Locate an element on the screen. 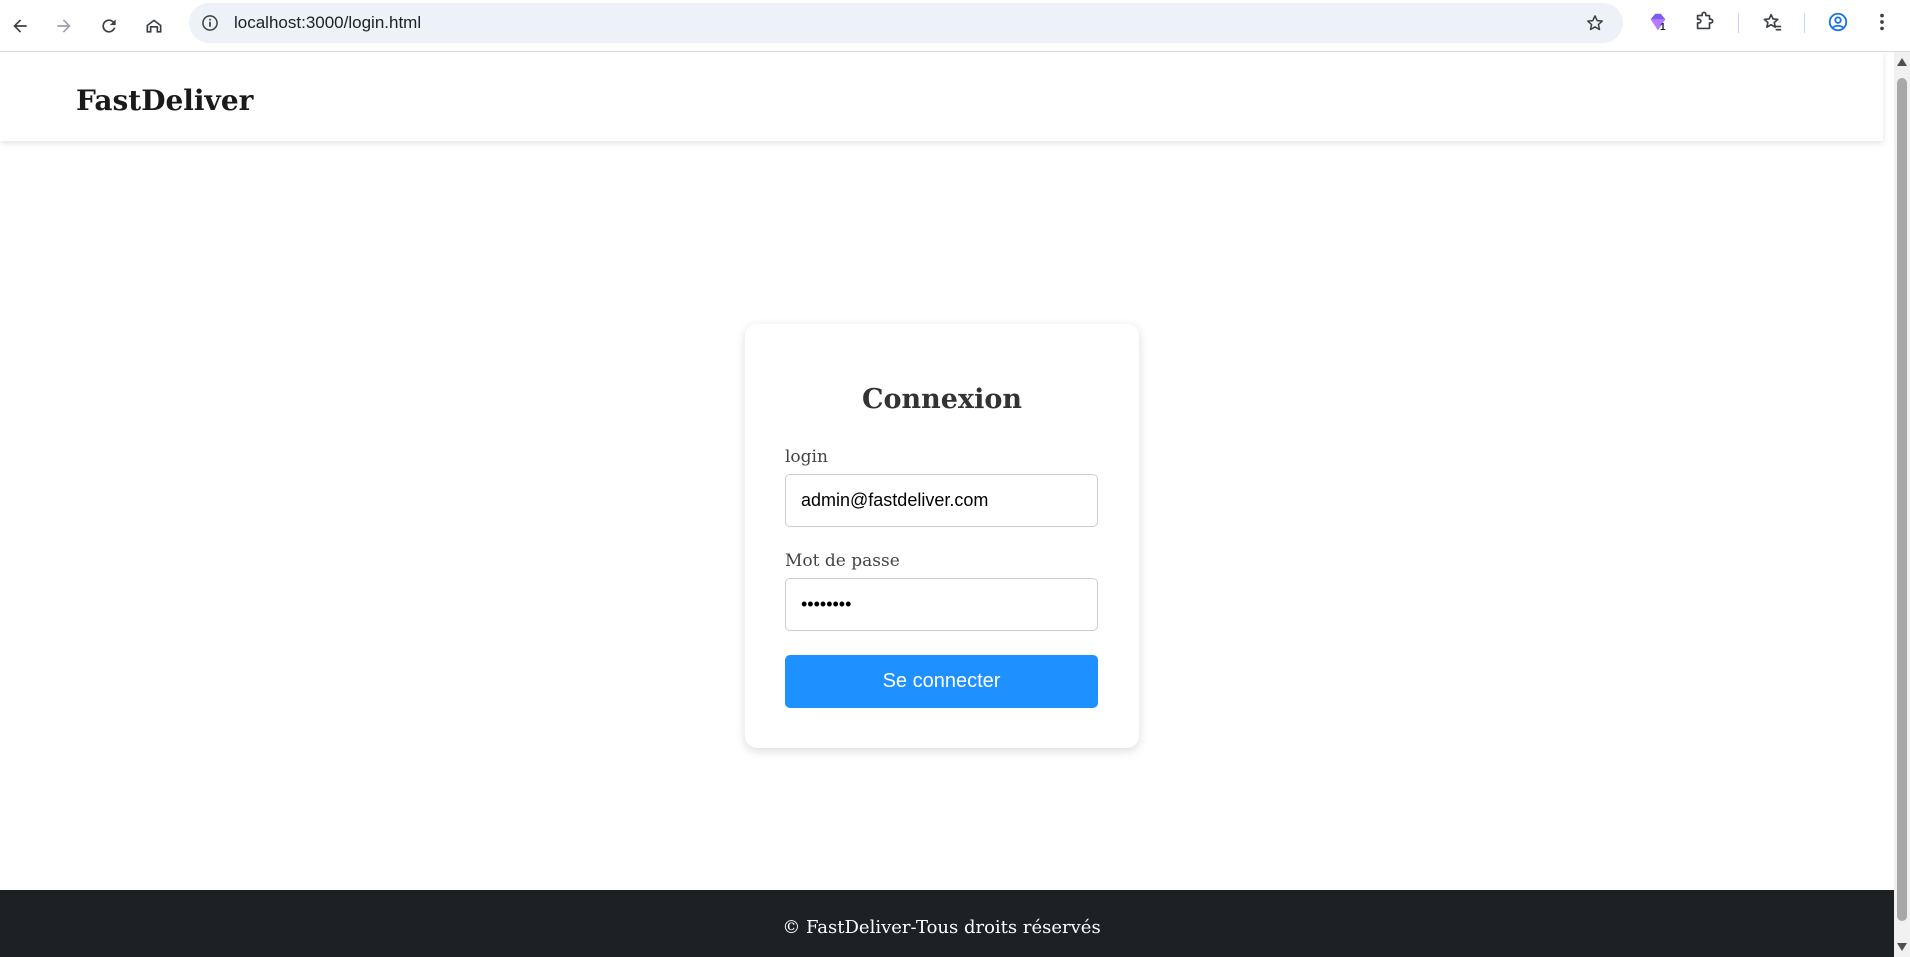  profile-button is located at coordinates (1838, 22).